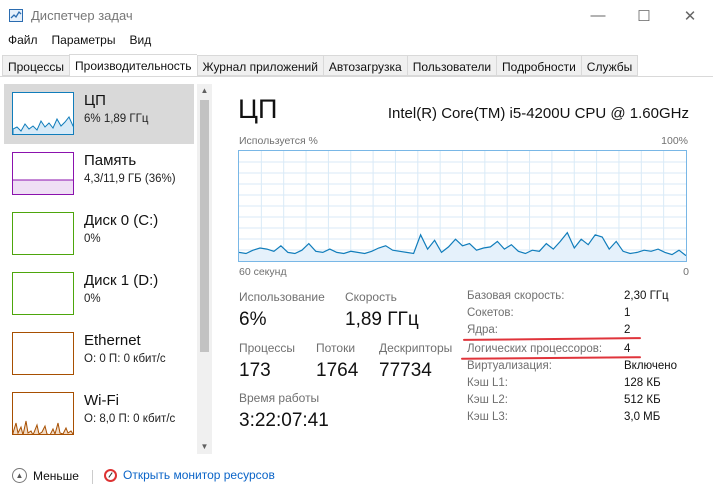 The image size is (713, 502). Describe the element at coordinates (43, 413) in the screenshot. I see `wifi-thumbnail` at that location.